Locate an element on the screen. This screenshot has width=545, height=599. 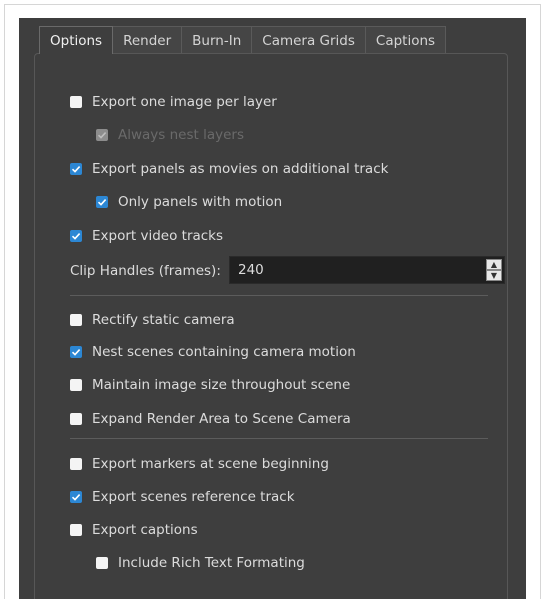
always-nest-layers-checkbox is located at coordinates (102, 135).